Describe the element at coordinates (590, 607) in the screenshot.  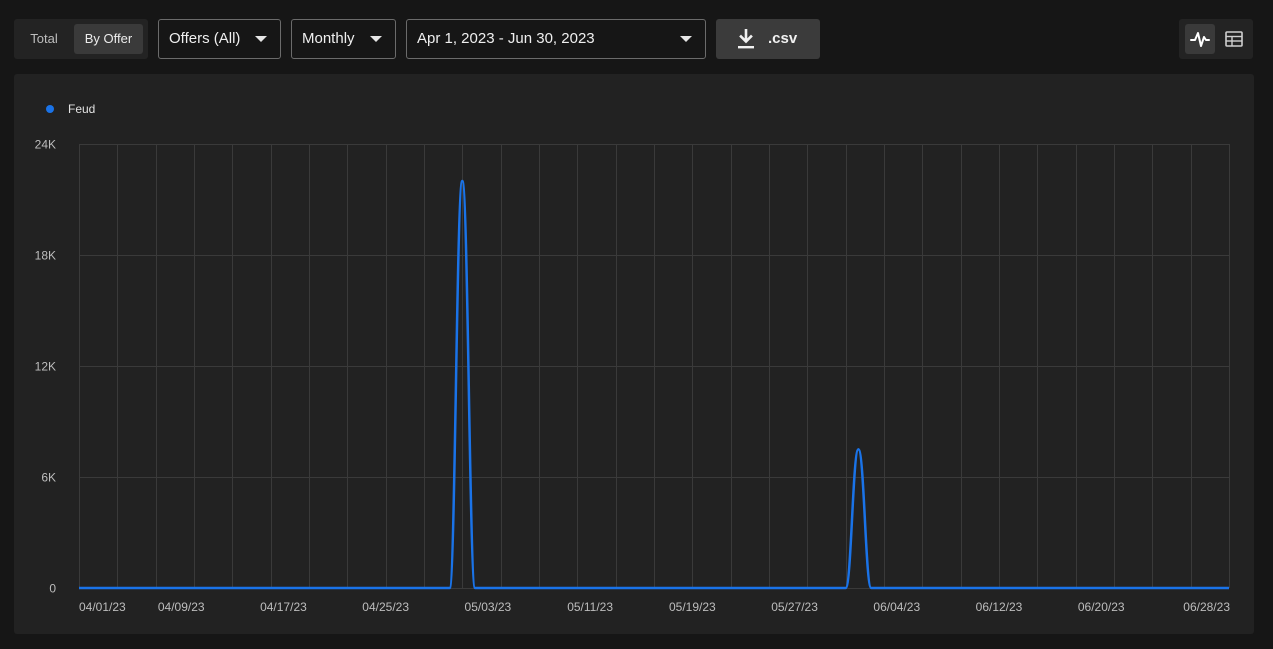
I see `x-tick-label: 05/11/23` at that location.